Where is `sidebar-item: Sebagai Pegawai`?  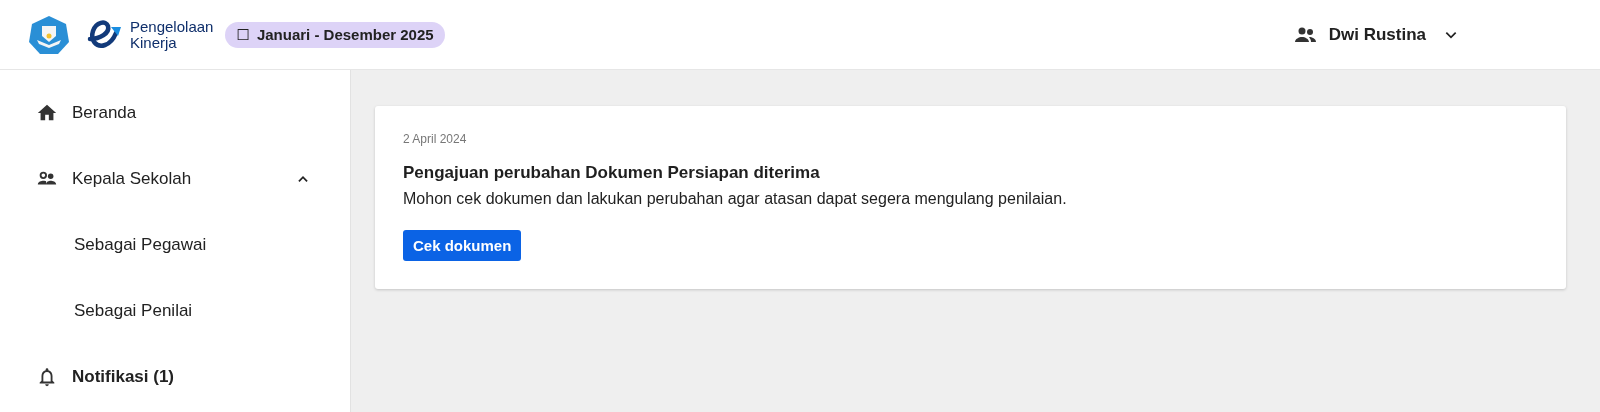 sidebar-item: Sebagai Pegawai is located at coordinates (175, 245).